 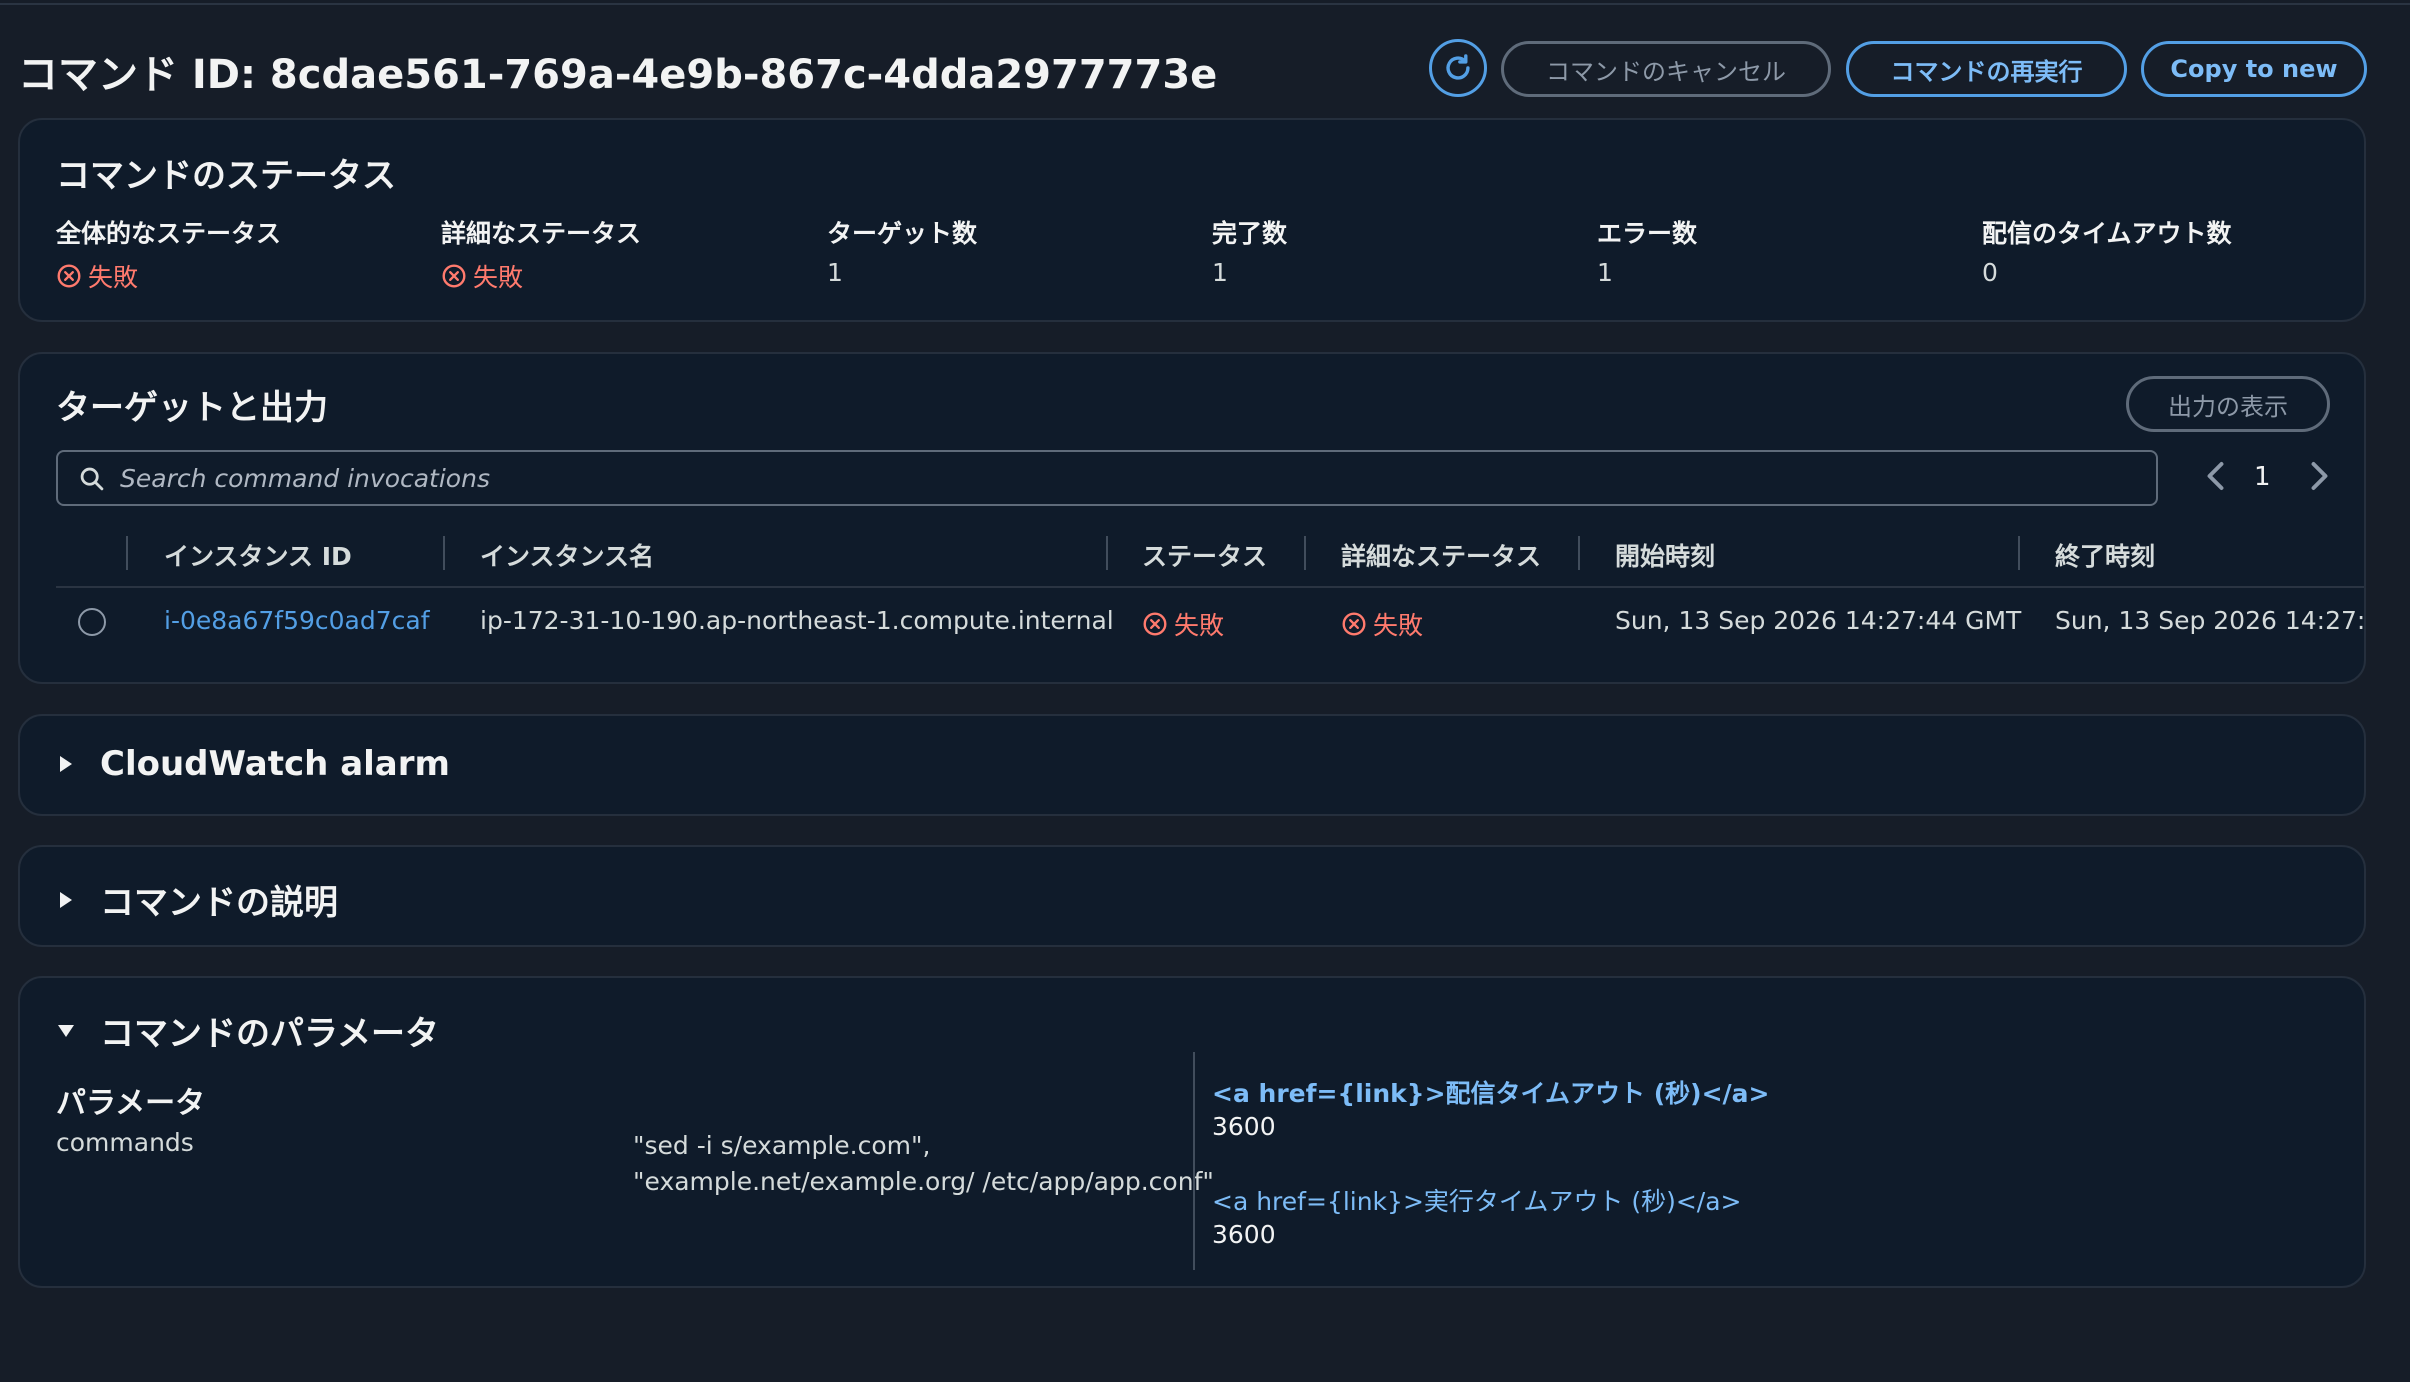 I want to click on detailed-status-value: 失敗, so click(x=482, y=276).